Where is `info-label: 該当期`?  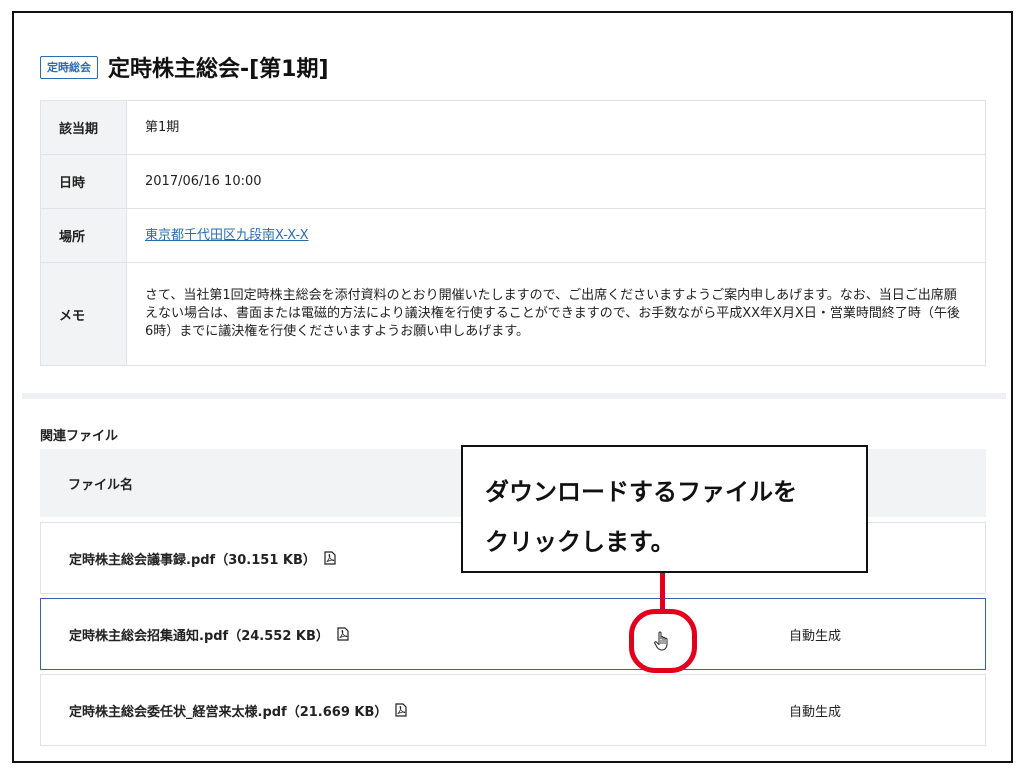
info-label: 該当期 is located at coordinates (84, 127).